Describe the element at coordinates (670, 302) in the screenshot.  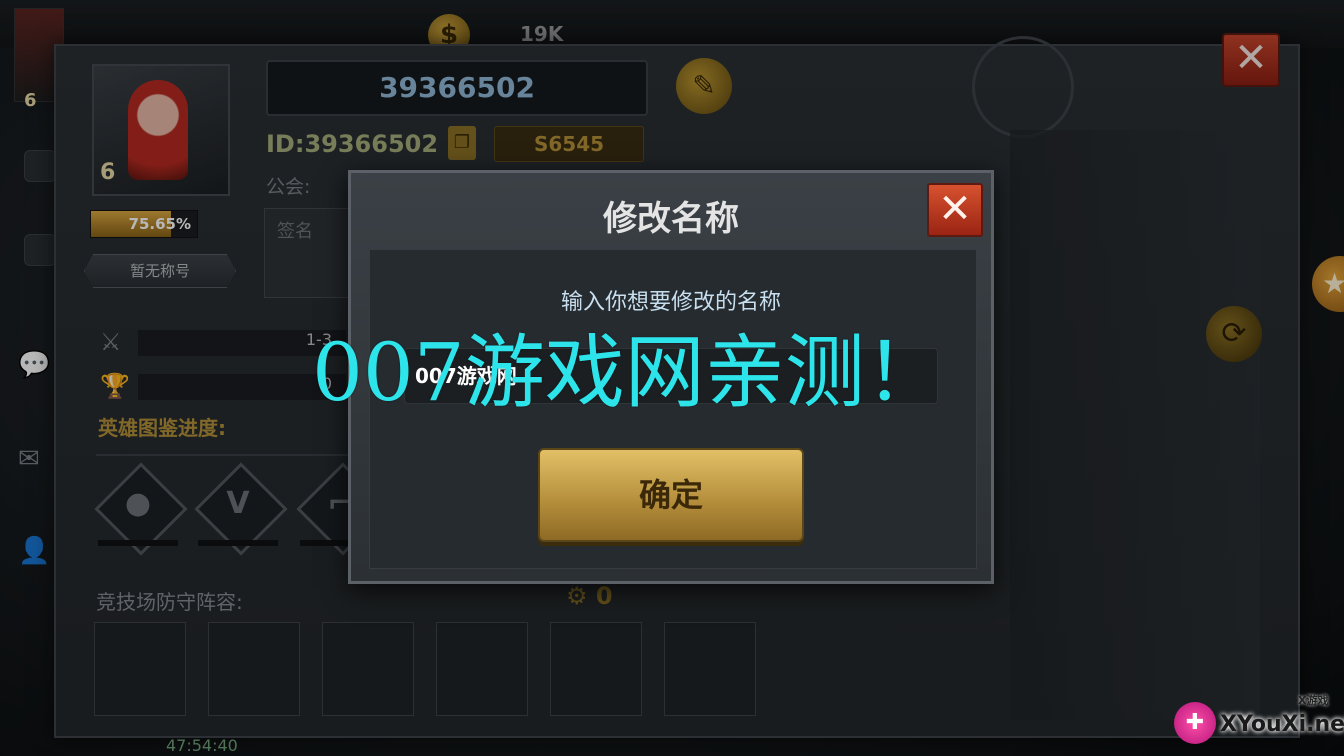
I see `rename-prompt: 输入你想要修改的名称` at that location.